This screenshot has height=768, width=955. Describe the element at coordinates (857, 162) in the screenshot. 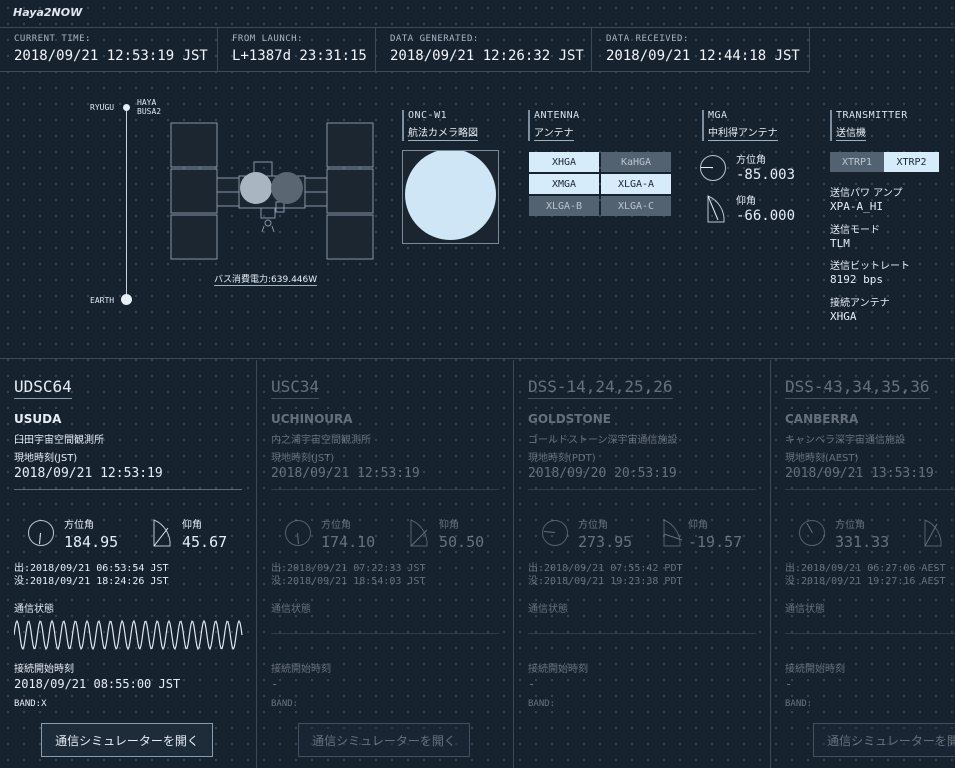

I see `xtrp1: XTRP1` at that location.